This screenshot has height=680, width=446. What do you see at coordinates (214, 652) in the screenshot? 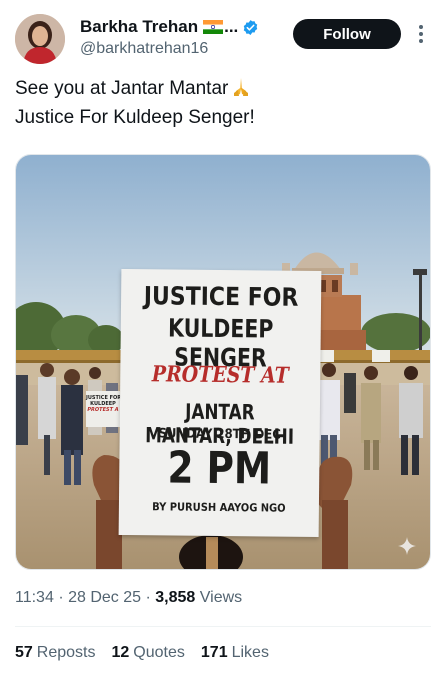
I see `likes-count: 171` at bounding box center [214, 652].